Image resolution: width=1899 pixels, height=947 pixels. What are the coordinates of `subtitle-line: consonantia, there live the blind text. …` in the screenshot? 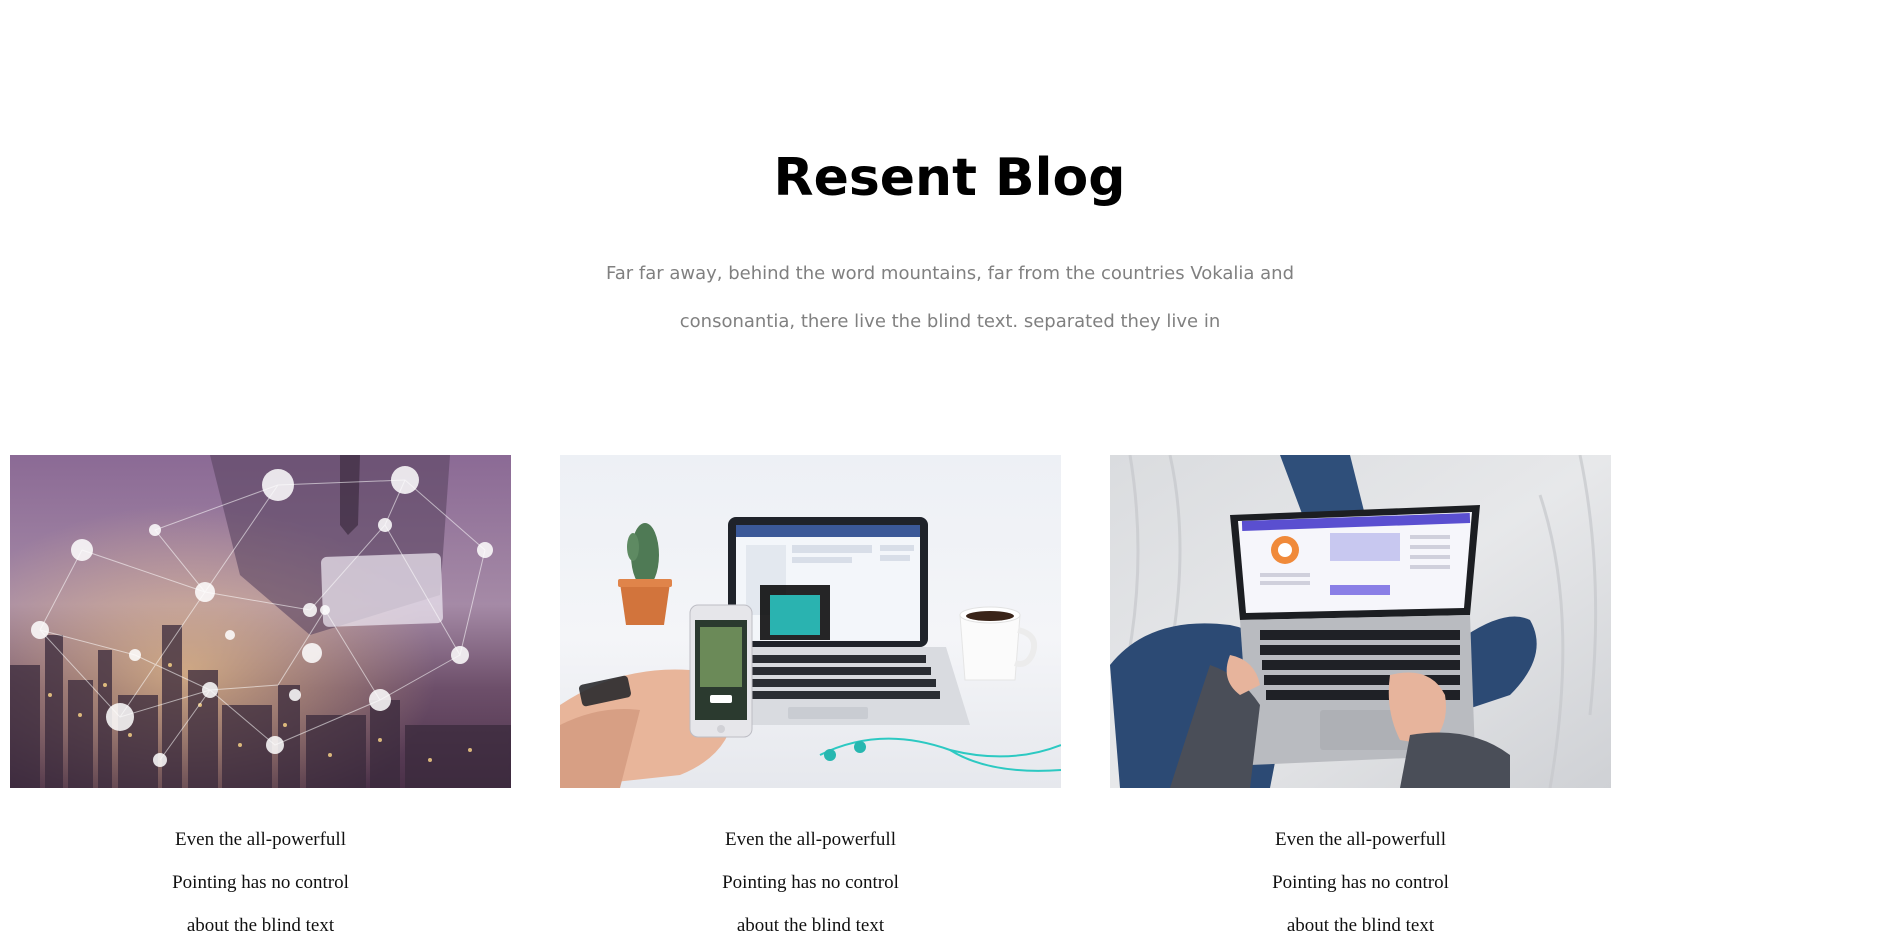 It's located at (950, 321).